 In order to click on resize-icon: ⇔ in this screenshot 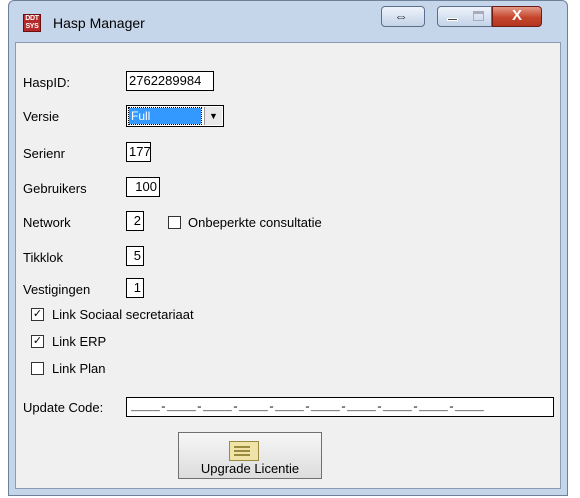, I will do `click(401, 16)`.